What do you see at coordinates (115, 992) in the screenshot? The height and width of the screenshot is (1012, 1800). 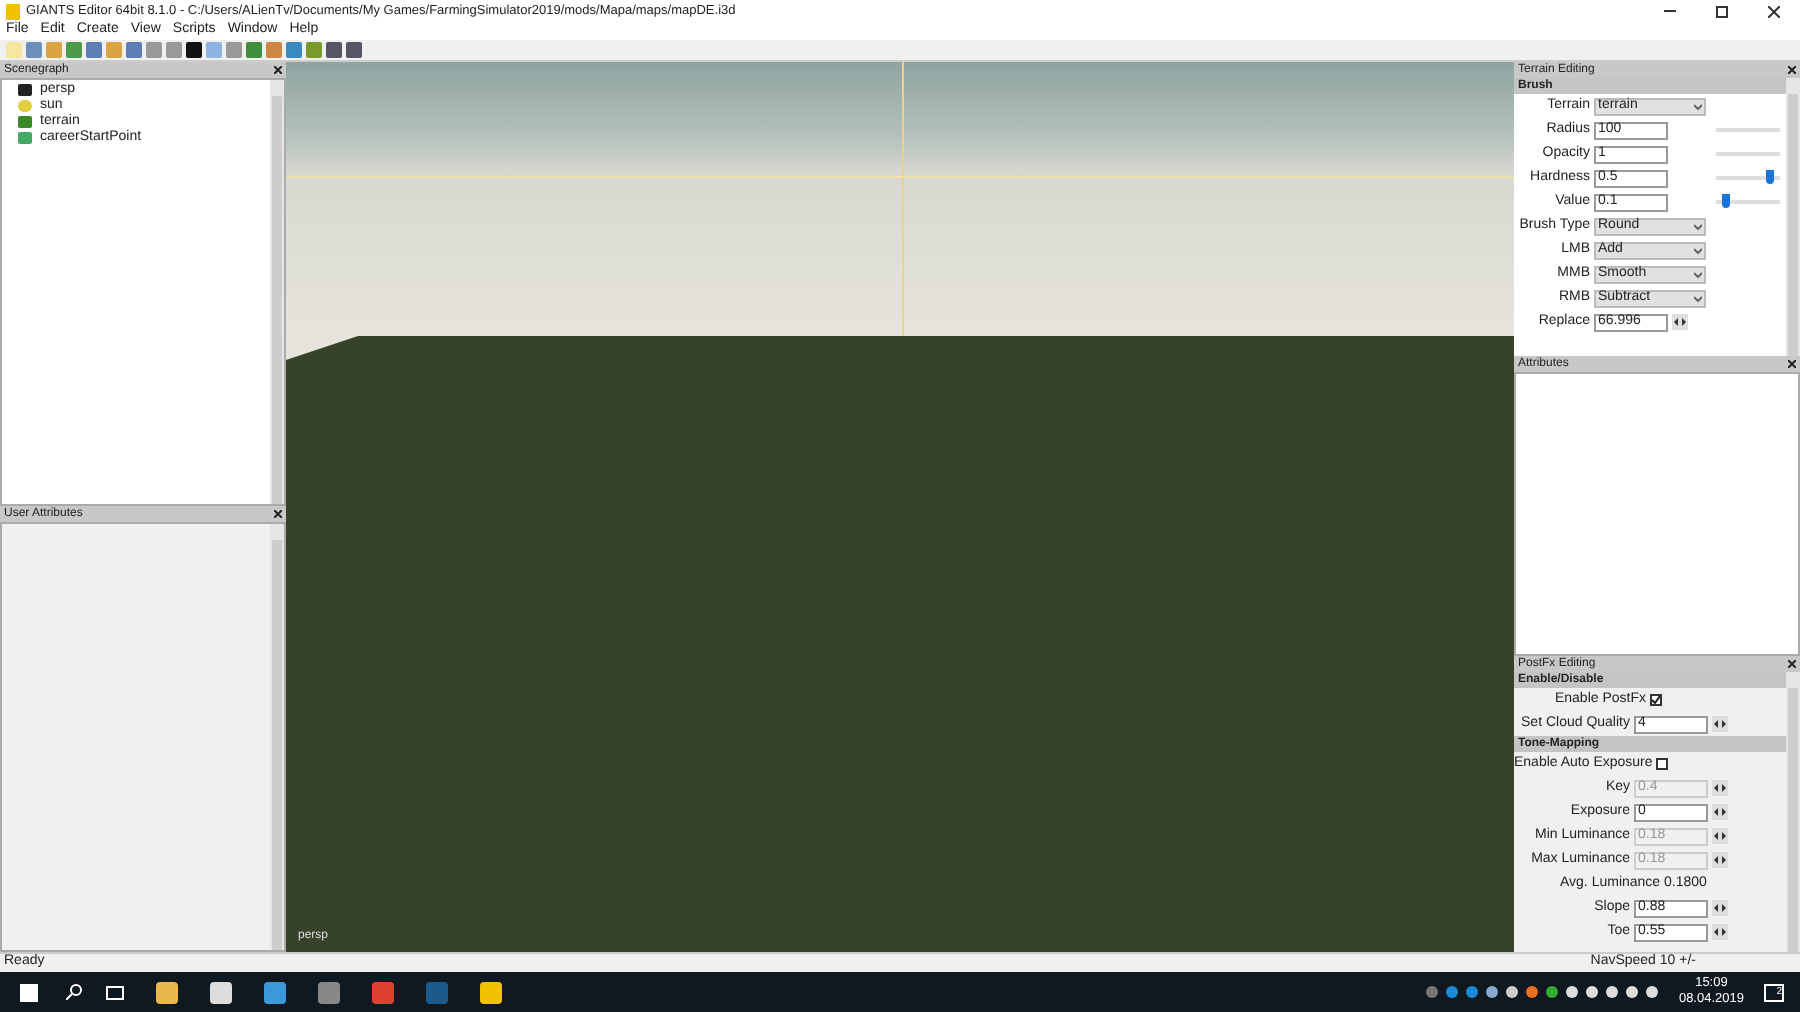 I see `task-view-icon` at bounding box center [115, 992].